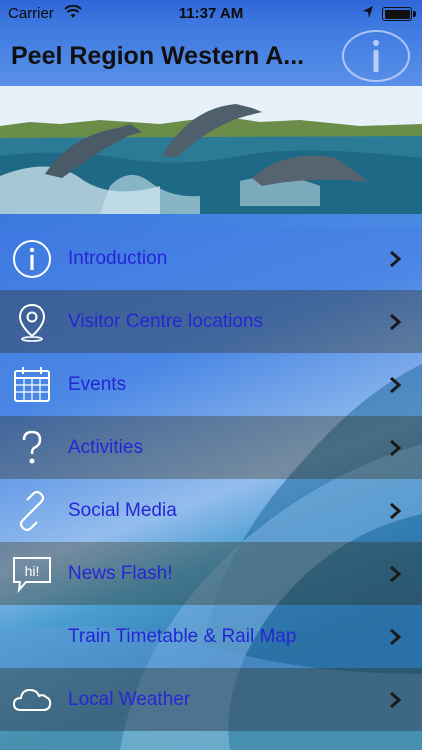  Describe the element at coordinates (211, 699) in the screenshot. I see `menu-item-local-weather: Local Weather` at that location.